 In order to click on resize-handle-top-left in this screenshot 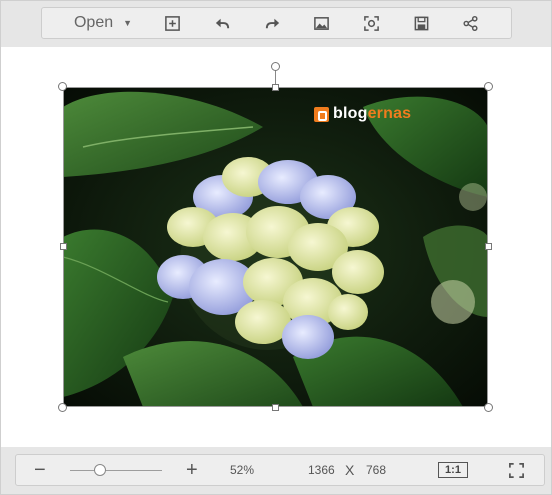, I will do `click(62, 86)`.